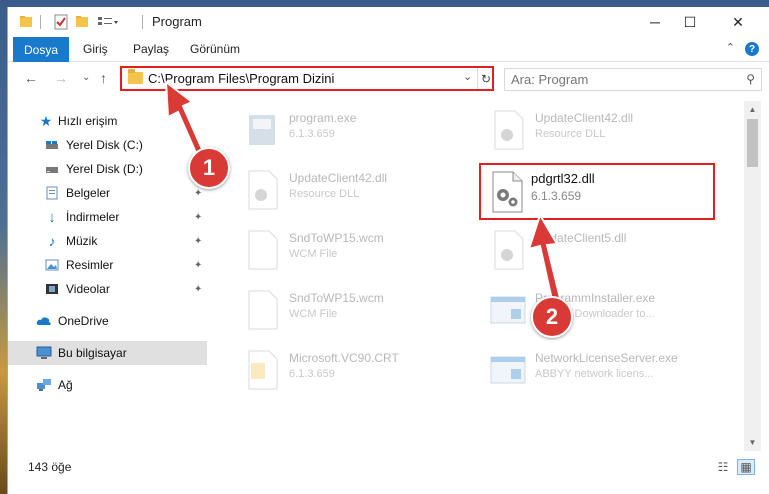 The image size is (769, 494). What do you see at coordinates (52, 289) in the screenshot?
I see `videos-icon` at bounding box center [52, 289].